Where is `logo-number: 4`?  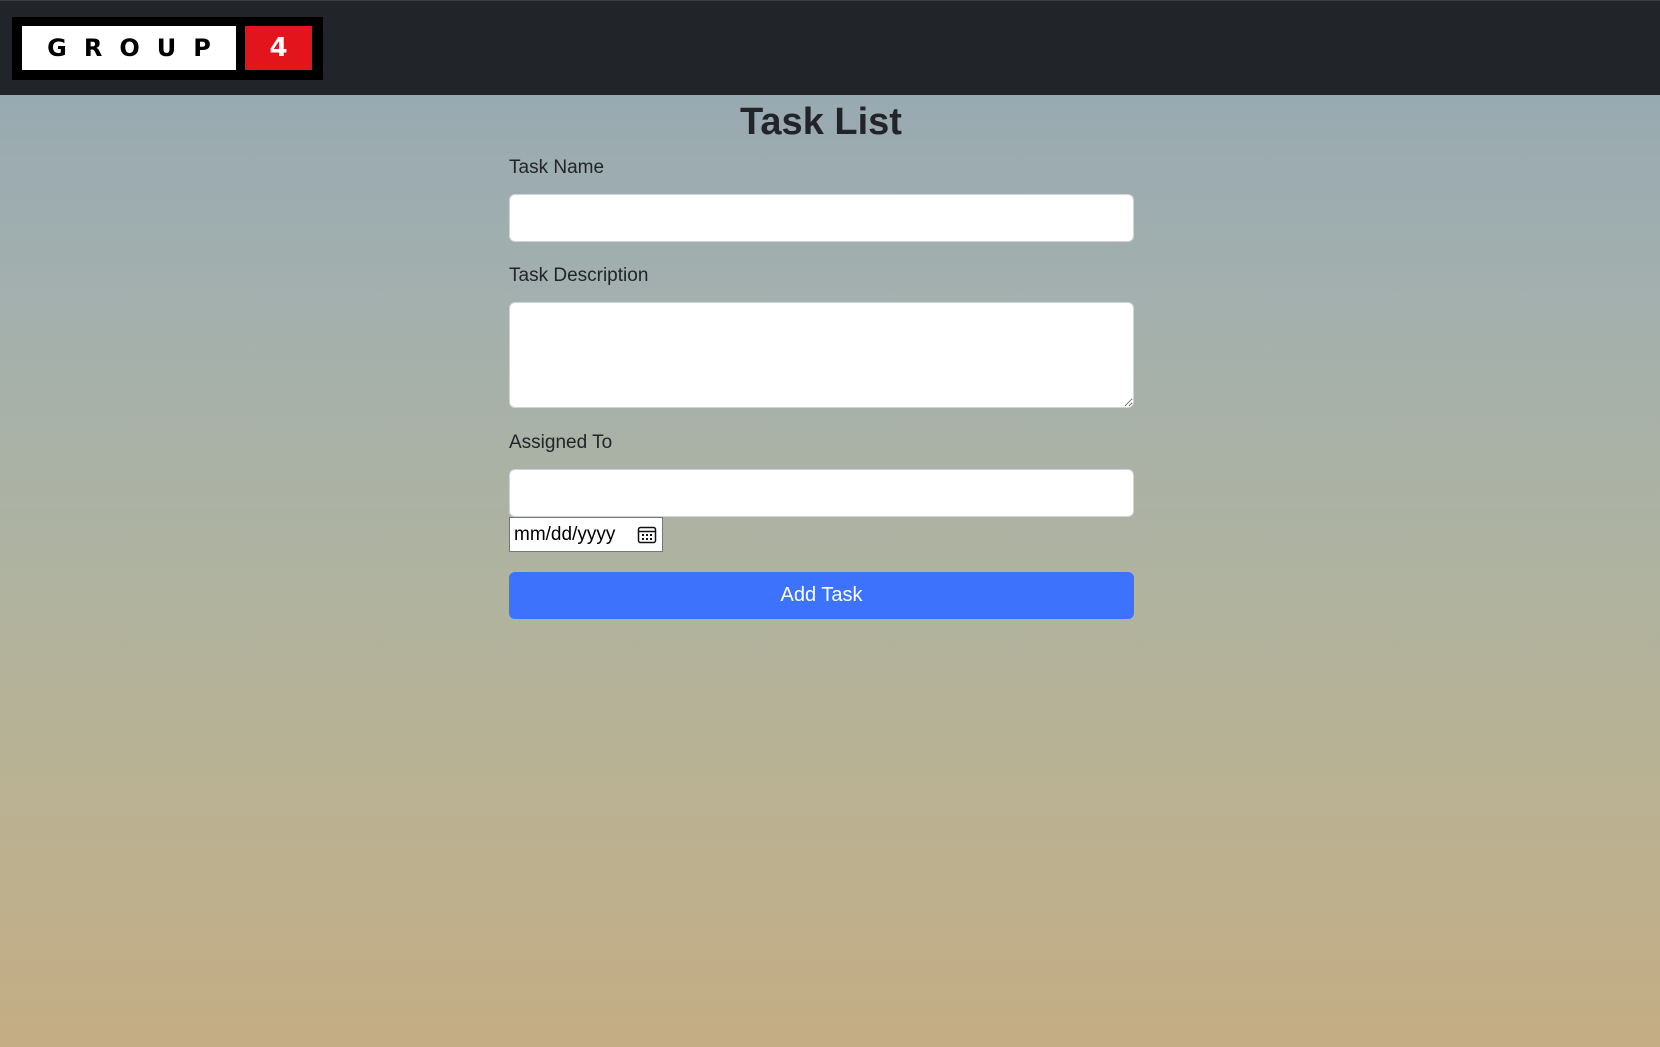
logo-number: 4 is located at coordinates (278, 48).